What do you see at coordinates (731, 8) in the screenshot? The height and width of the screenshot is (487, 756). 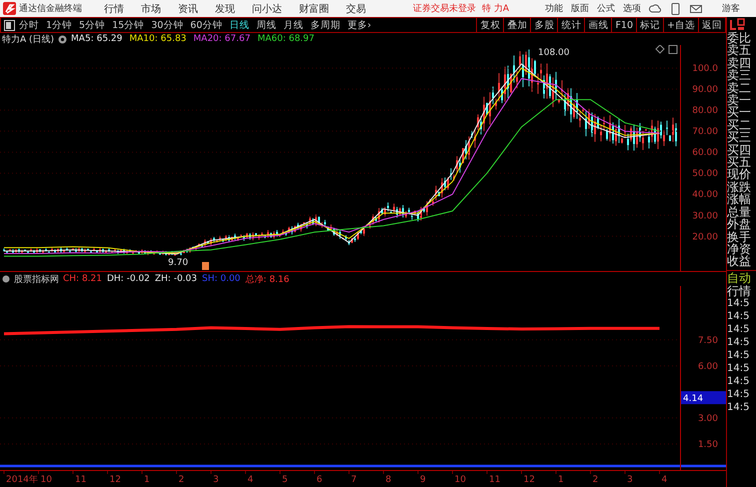 I see `user-name: 游客` at bounding box center [731, 8].